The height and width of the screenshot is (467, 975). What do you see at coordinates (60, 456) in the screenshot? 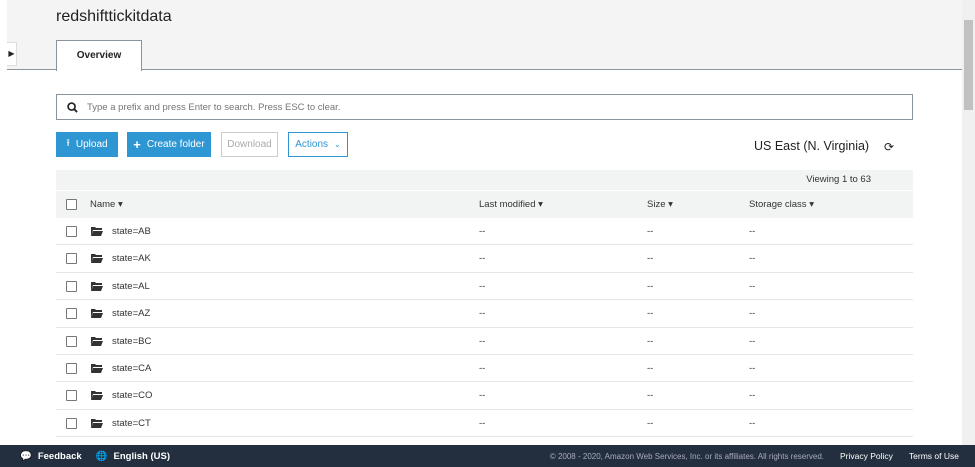
I see `feedback-link: Feedback` at bounding box center [60, 456].